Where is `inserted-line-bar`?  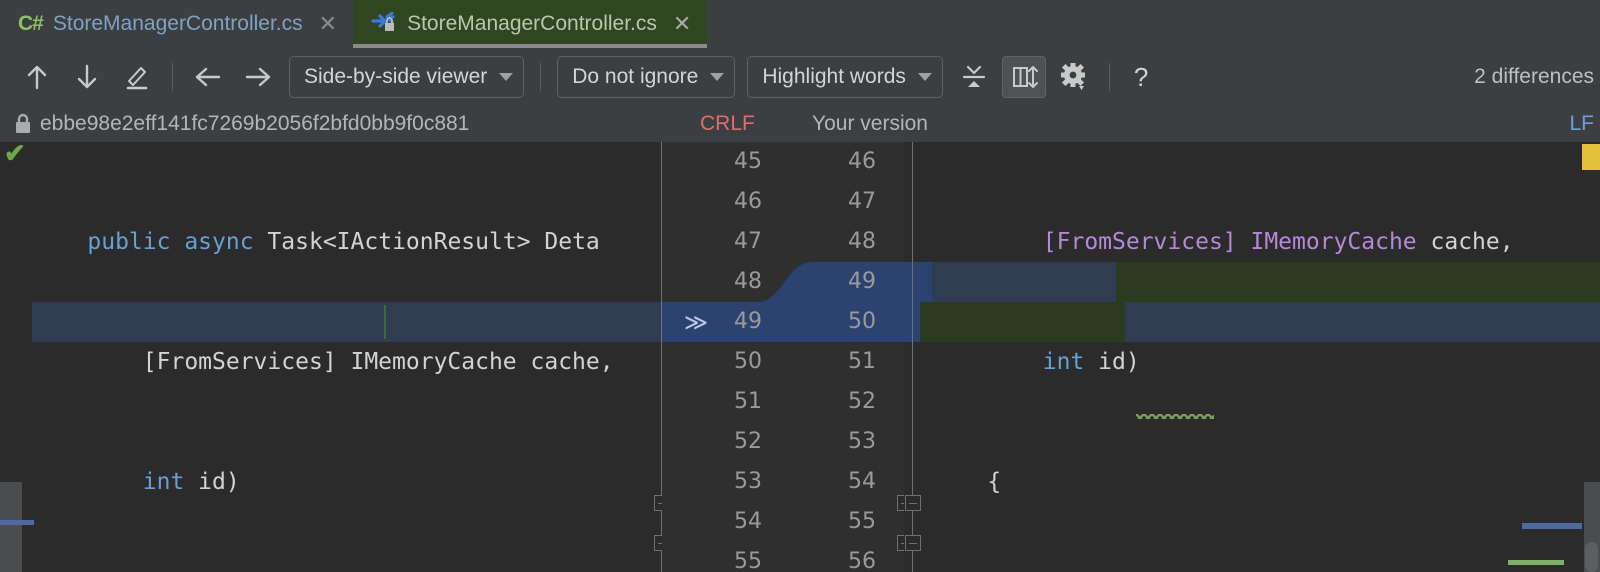
inserted-line-bar is located at coordinates (1536, 562).